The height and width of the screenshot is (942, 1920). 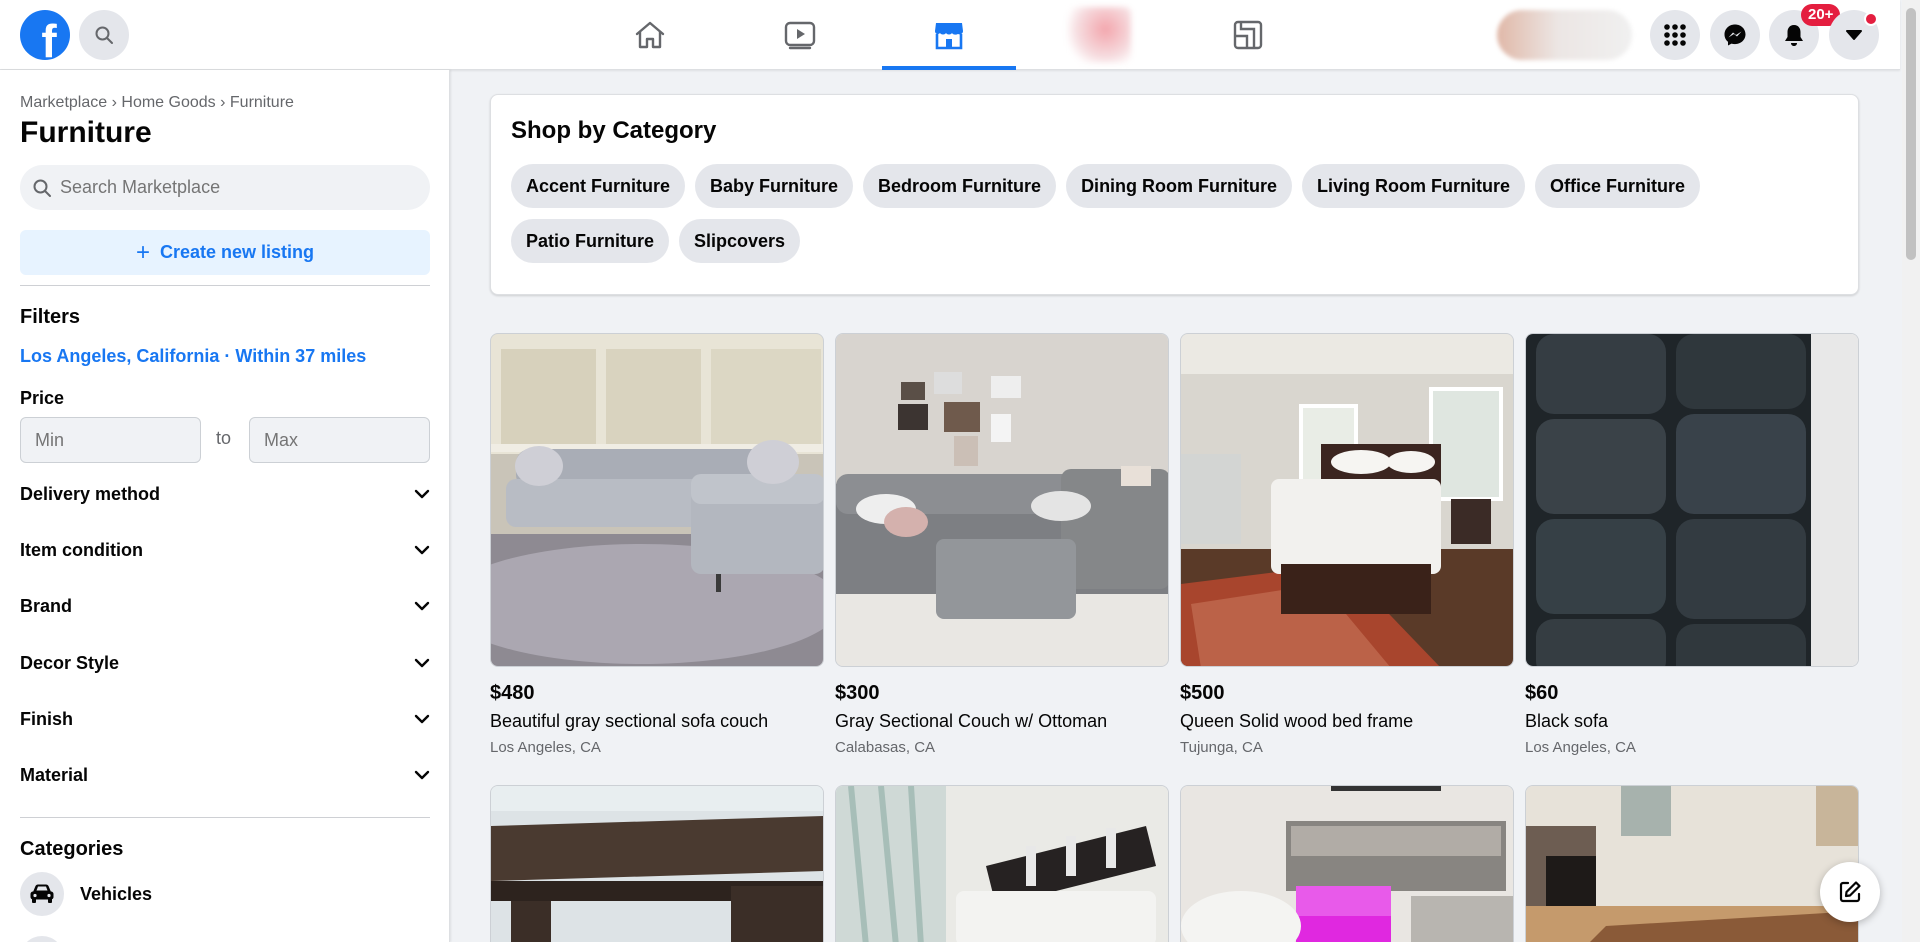 I want to click on filter-item-condition: Item condition, so click(x=225, y=550).